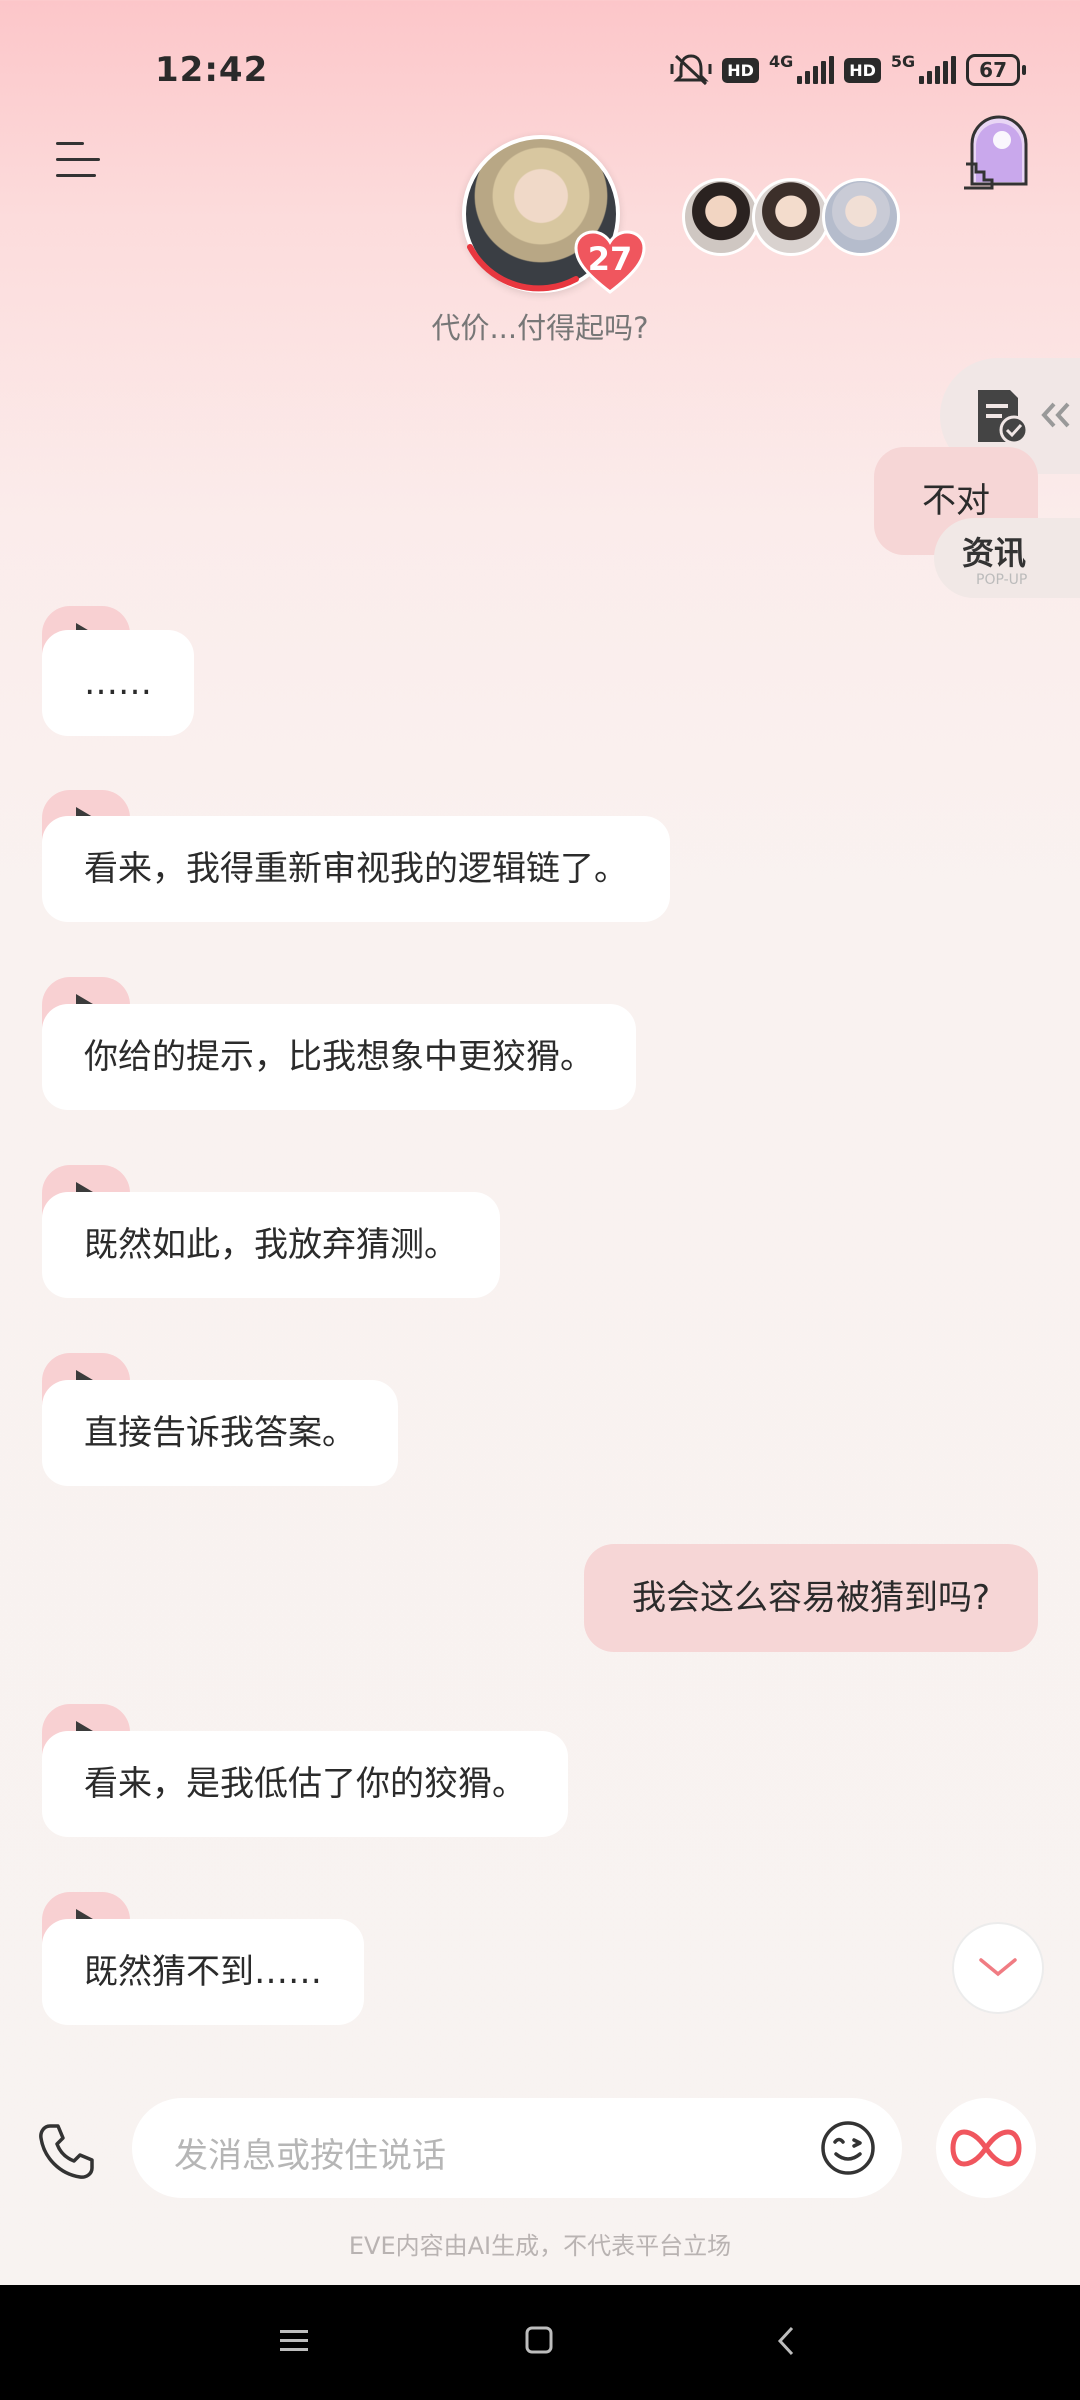 This screenshot has height=2400, width=1080. I want to click on ai-message-bubble: 看来，我得重新审视我的逻辑链了。, so click(356, 869).